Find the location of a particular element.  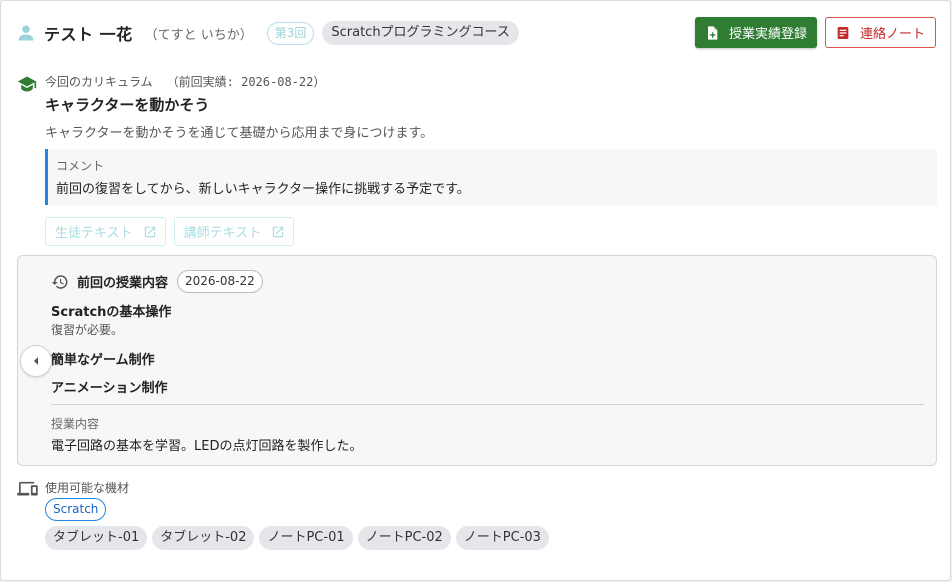

register-lesson-button: 授業実績登録 is located at coordinates (755, 32).